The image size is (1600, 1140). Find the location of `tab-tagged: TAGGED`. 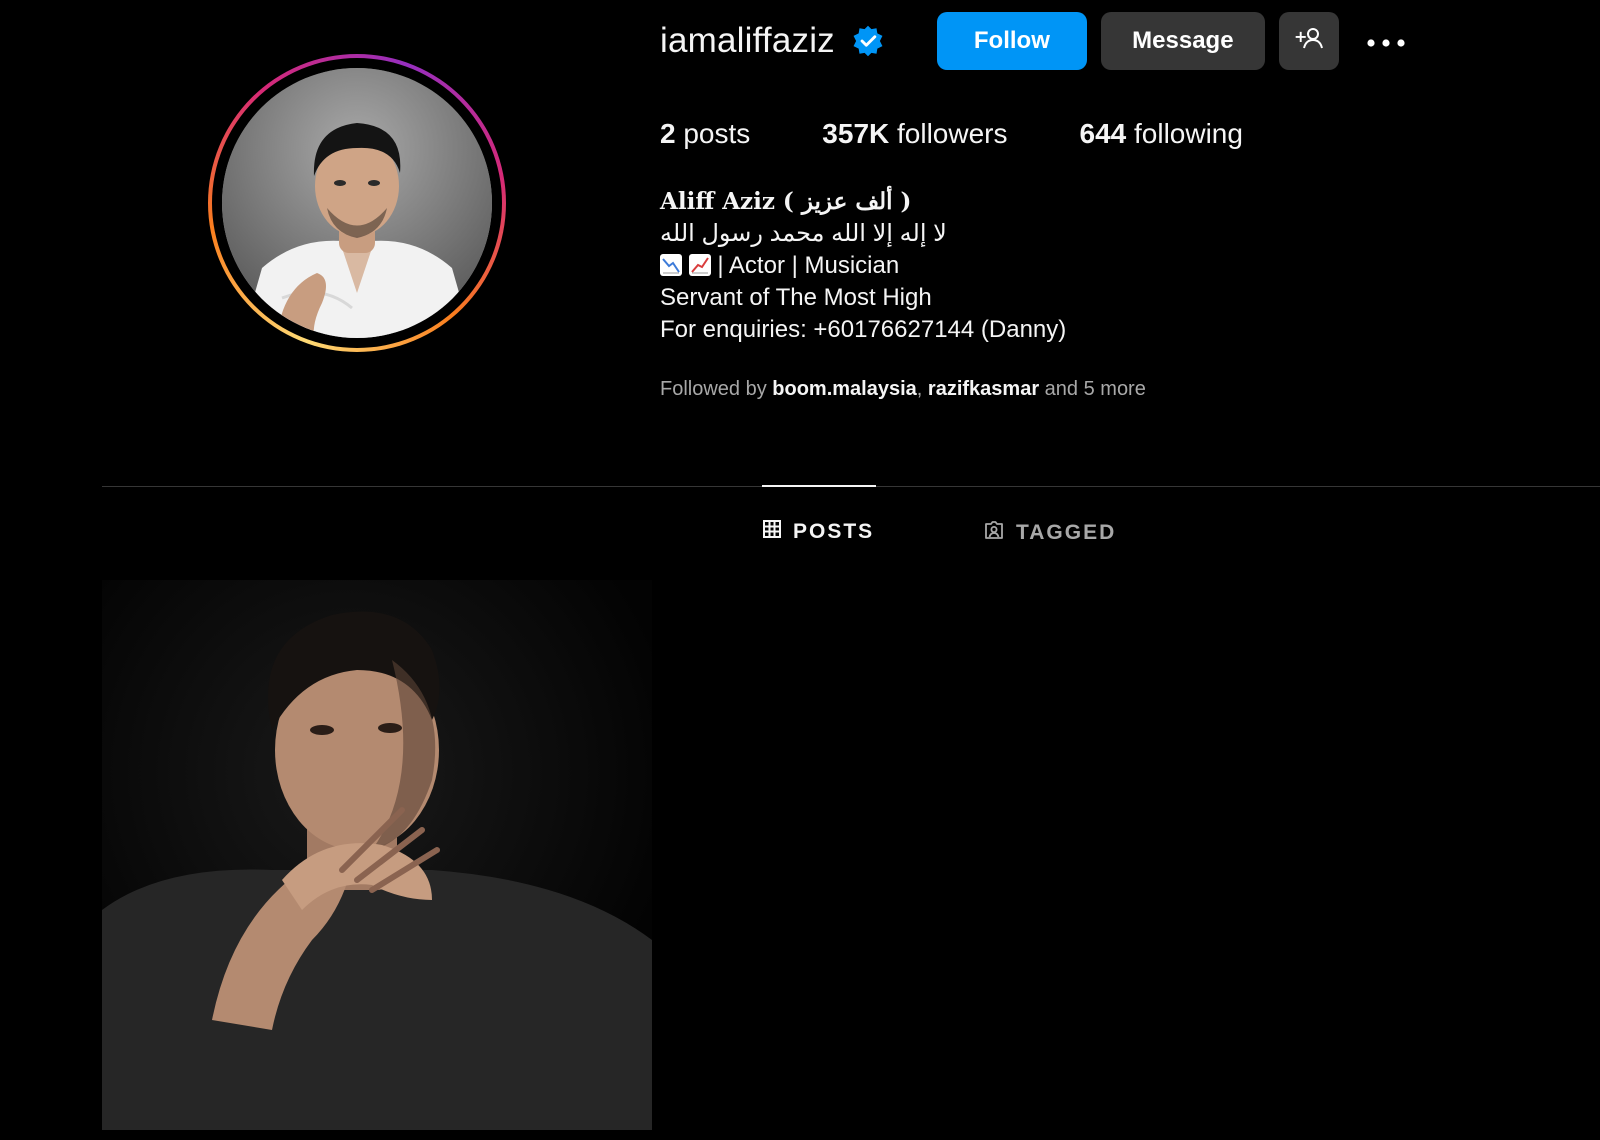

tab-tagged: TAGGED is located at coordinates (1050, 533).